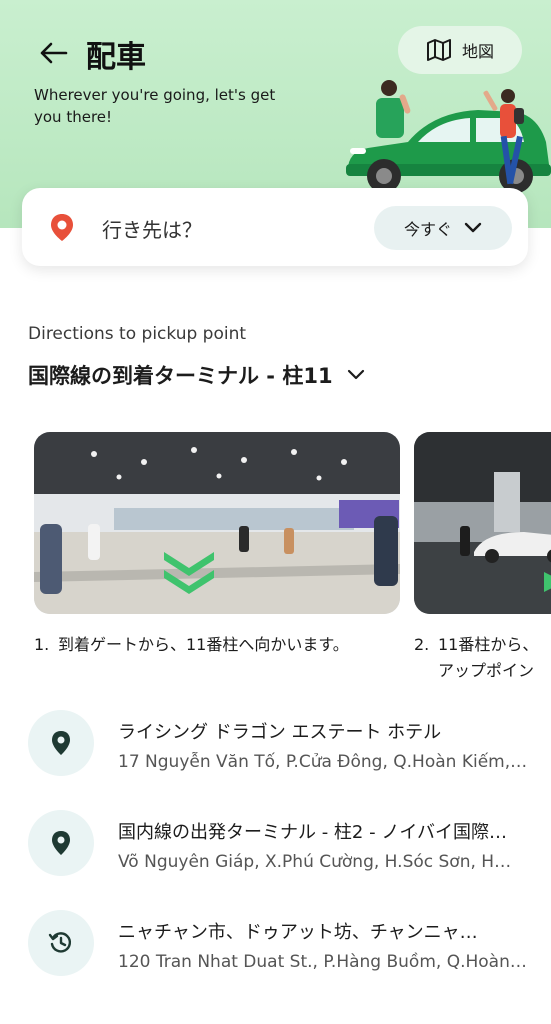  I want to click on step-number: 2., so click(422, 644).